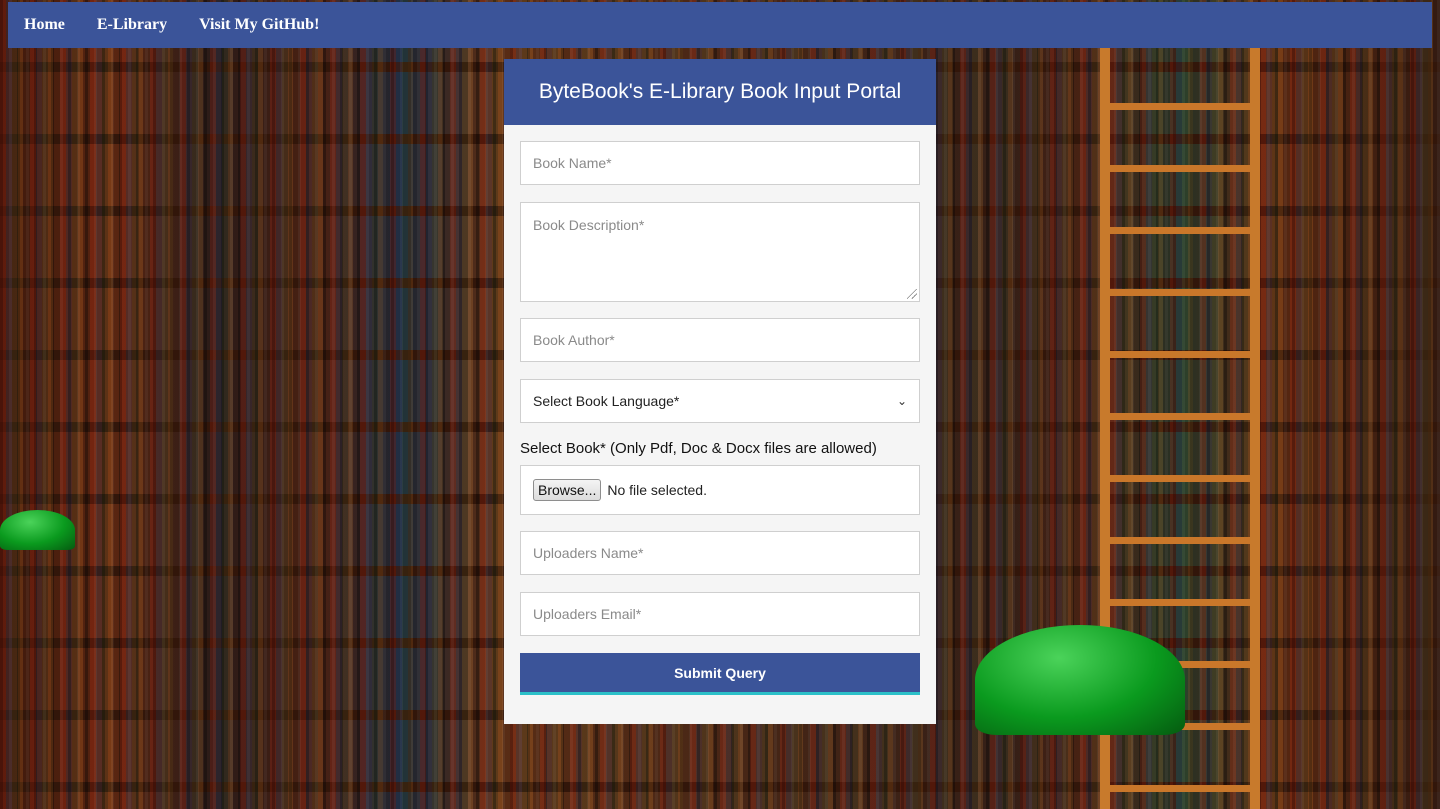 This screenshot has height=809, width=1440. Describe the element at coordinates (720, 490) in the screenshot. I see `file-input: Browse... No file selected.` at that location.